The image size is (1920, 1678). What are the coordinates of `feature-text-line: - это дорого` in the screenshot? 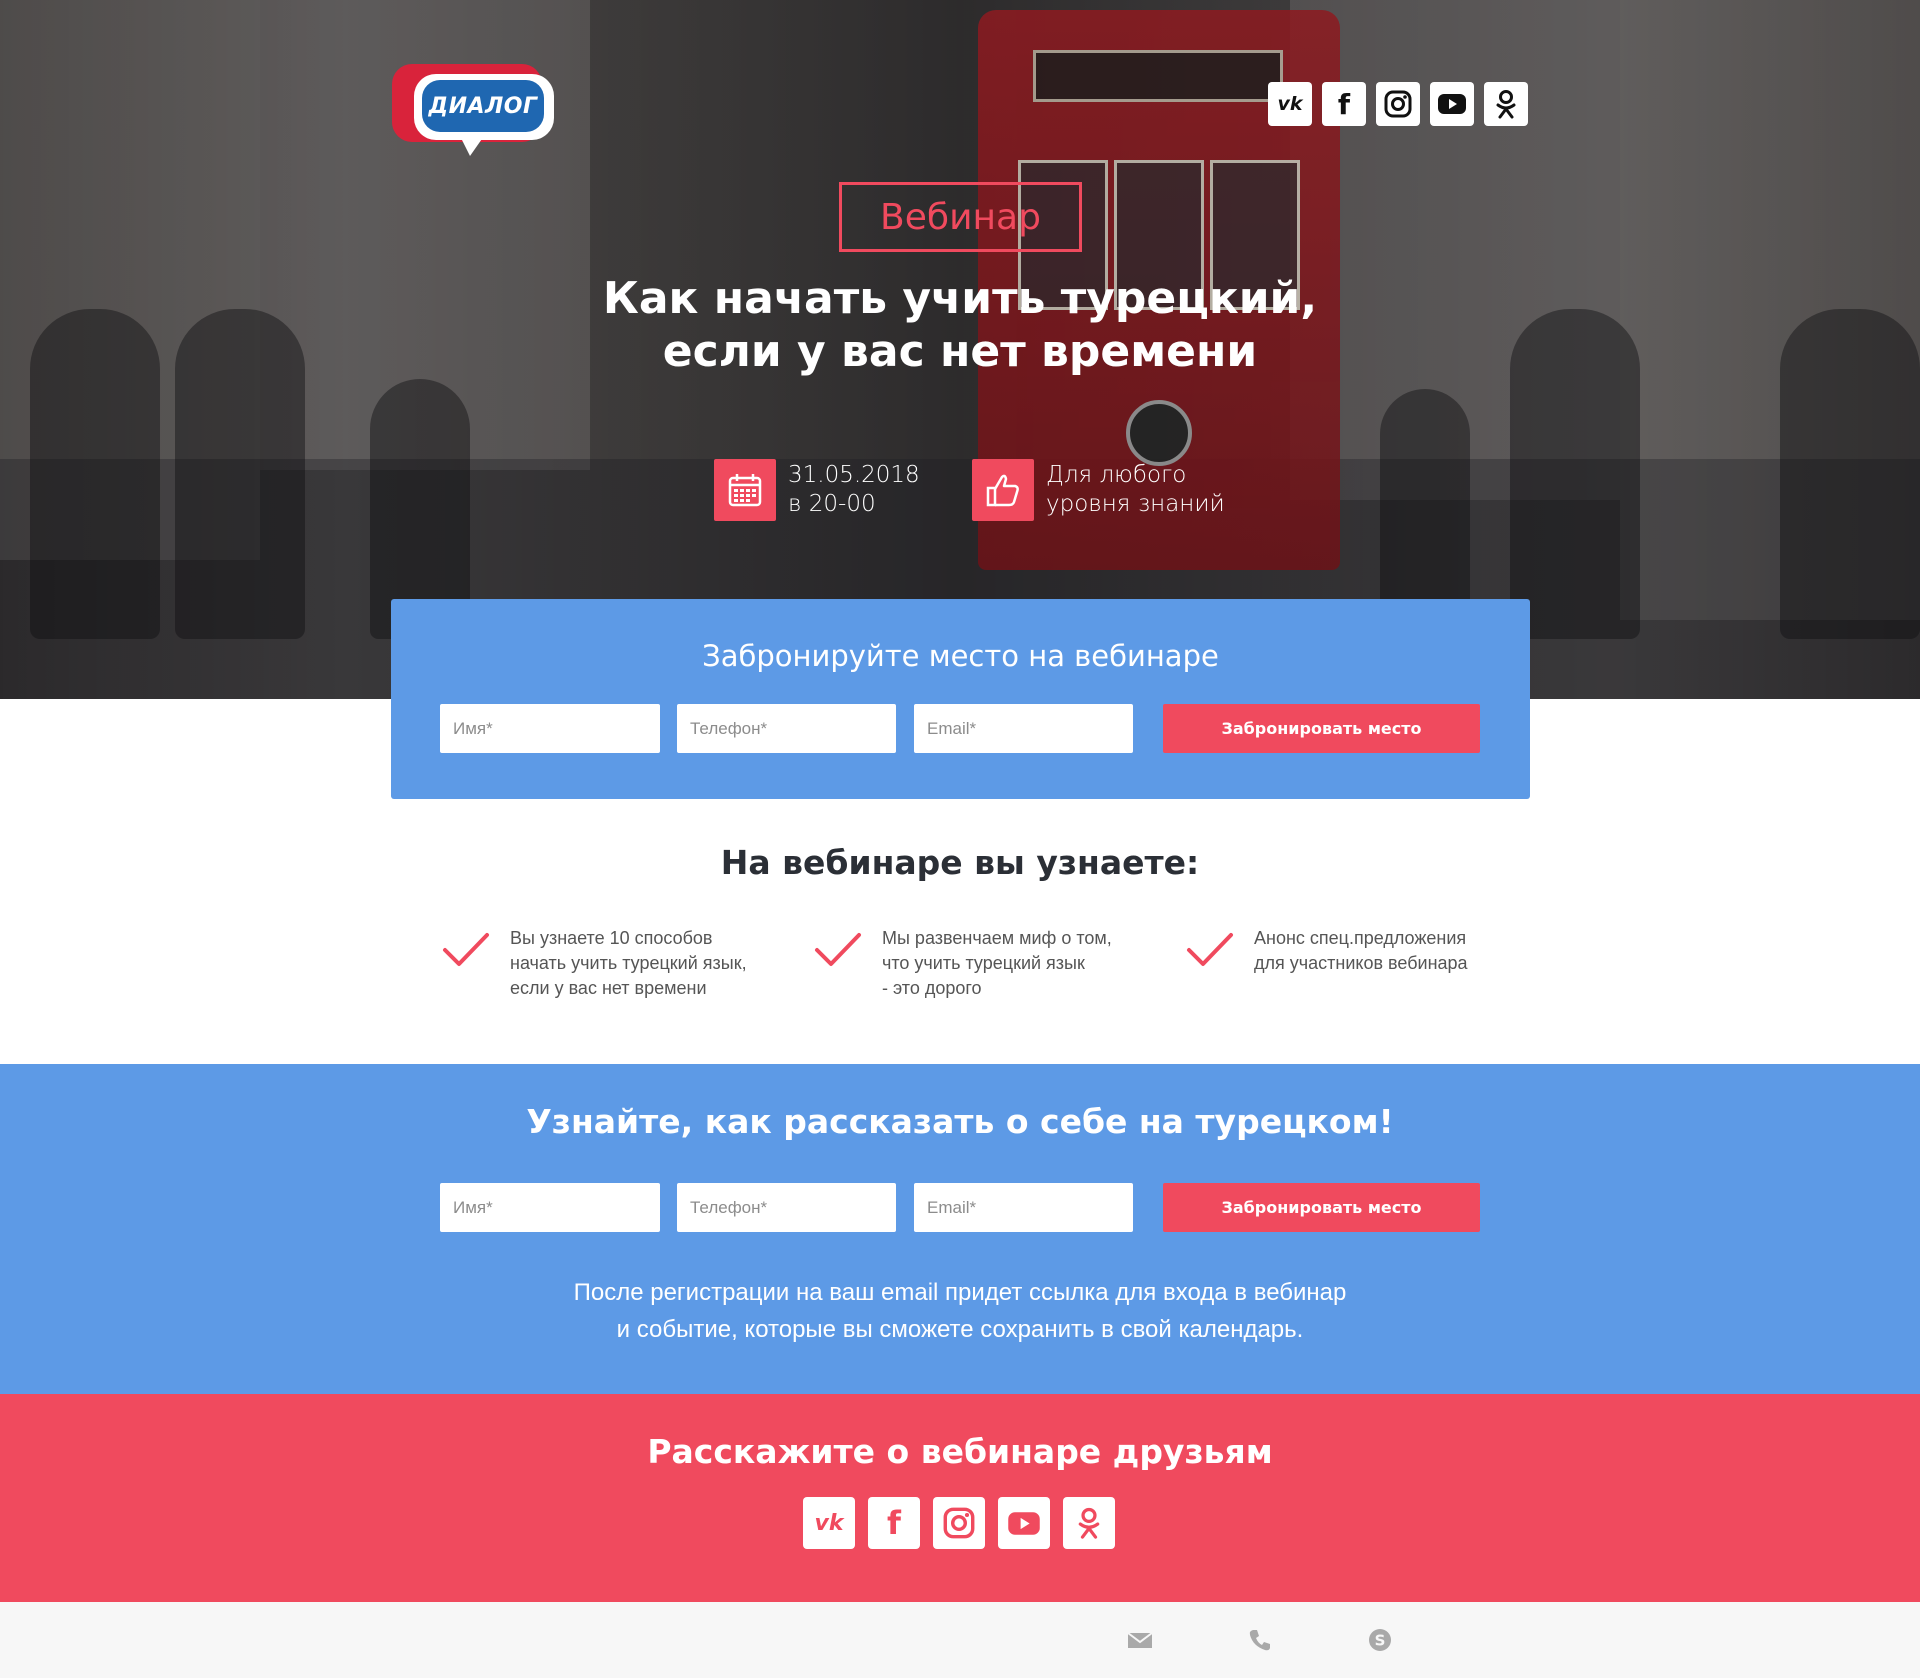 It's located at (932, 988).